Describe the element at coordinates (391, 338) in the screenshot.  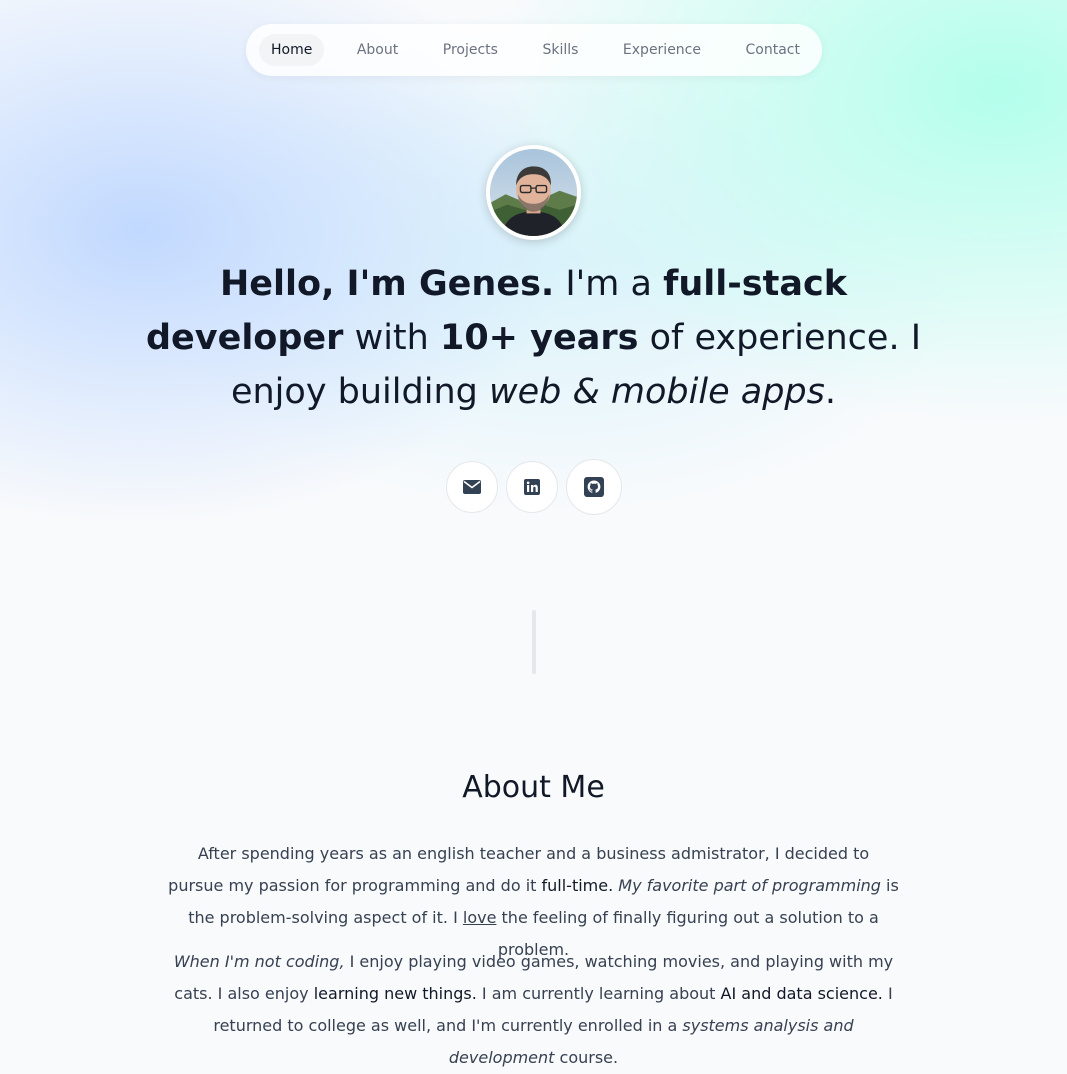
I see `hero-with: with` at that location.